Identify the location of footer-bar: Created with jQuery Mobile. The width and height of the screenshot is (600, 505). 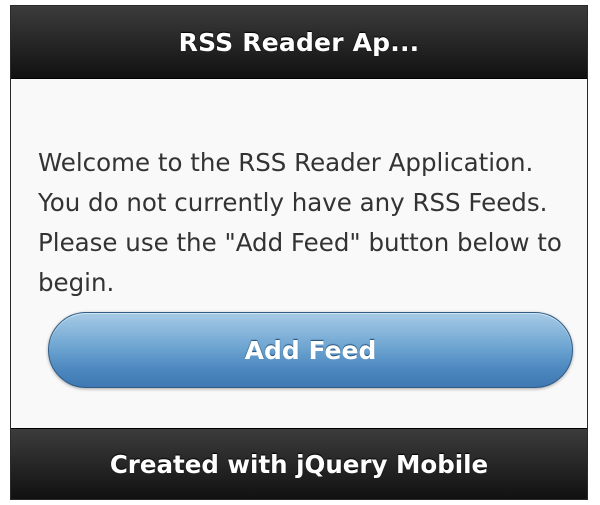
(299, 463).